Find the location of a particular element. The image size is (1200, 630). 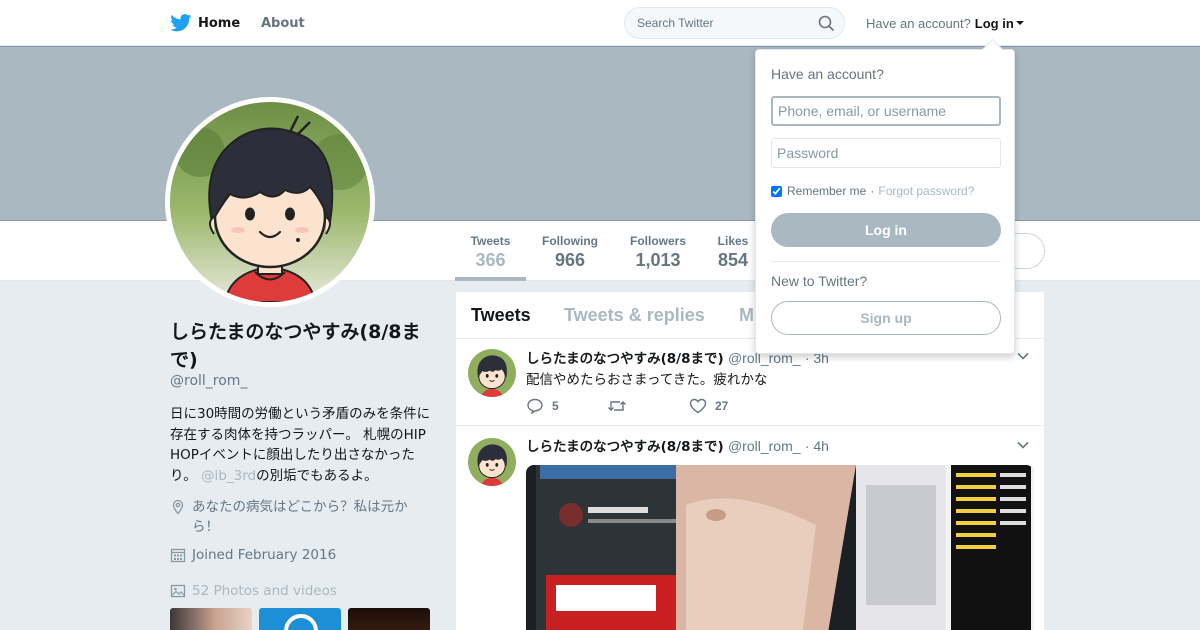

search-box is located at coordinates (734, 23).